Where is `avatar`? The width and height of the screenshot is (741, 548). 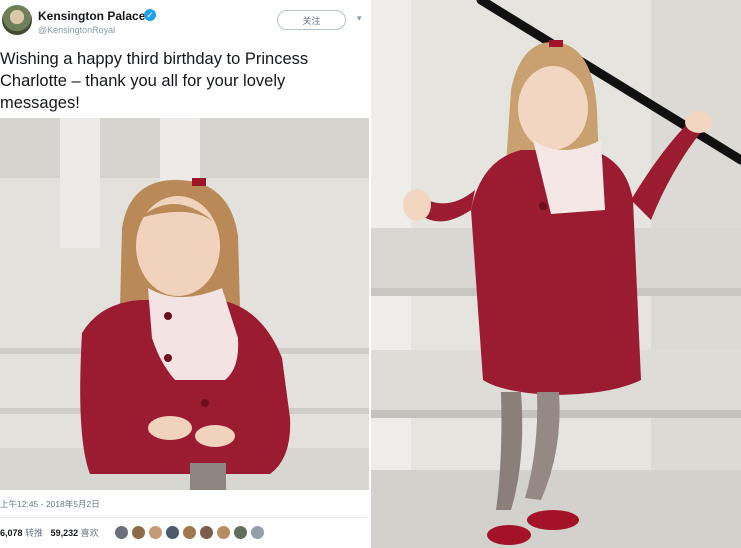
avatar is located at coordinates (17, 20).